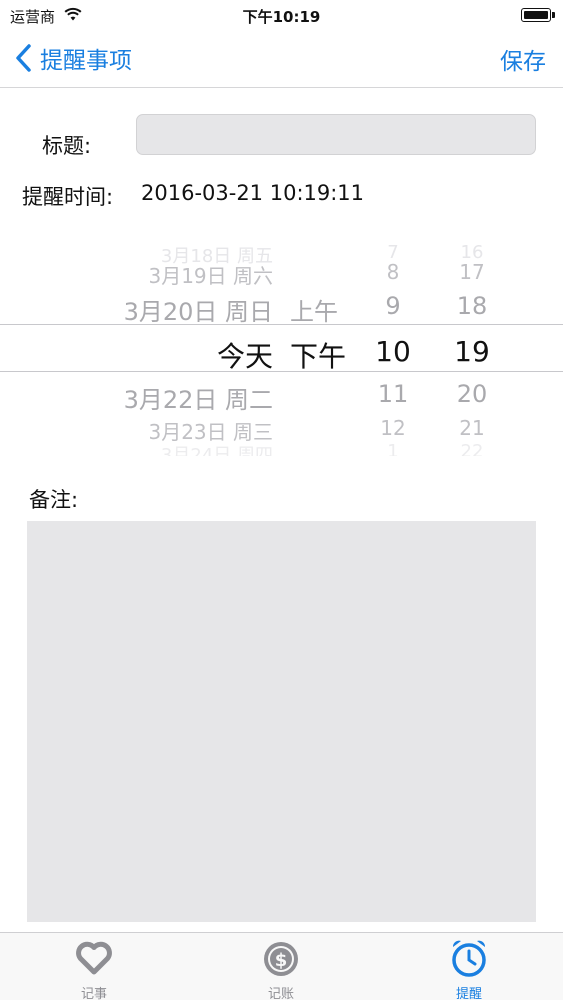  Describe the element at coordinates (281, 324) in the screenshot. I see `picker-selection-top-line` at that location.